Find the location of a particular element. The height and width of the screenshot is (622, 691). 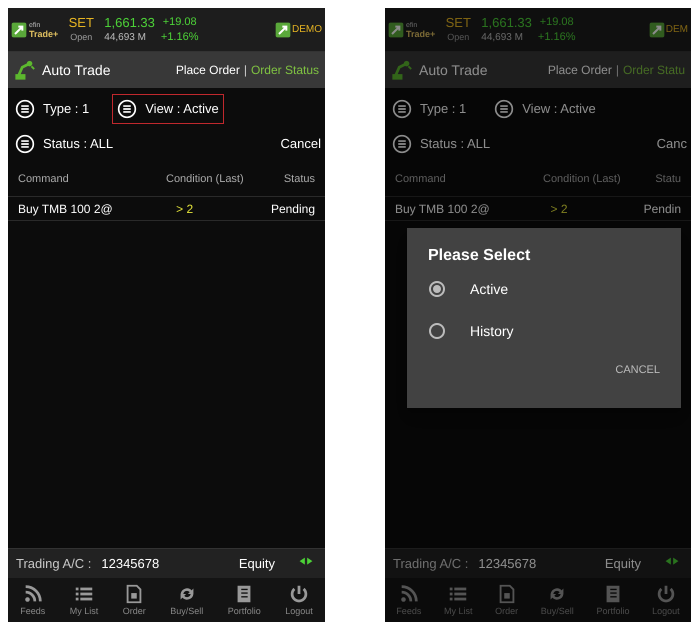

cancel-button: Canc is located at coordinates (672, 144).